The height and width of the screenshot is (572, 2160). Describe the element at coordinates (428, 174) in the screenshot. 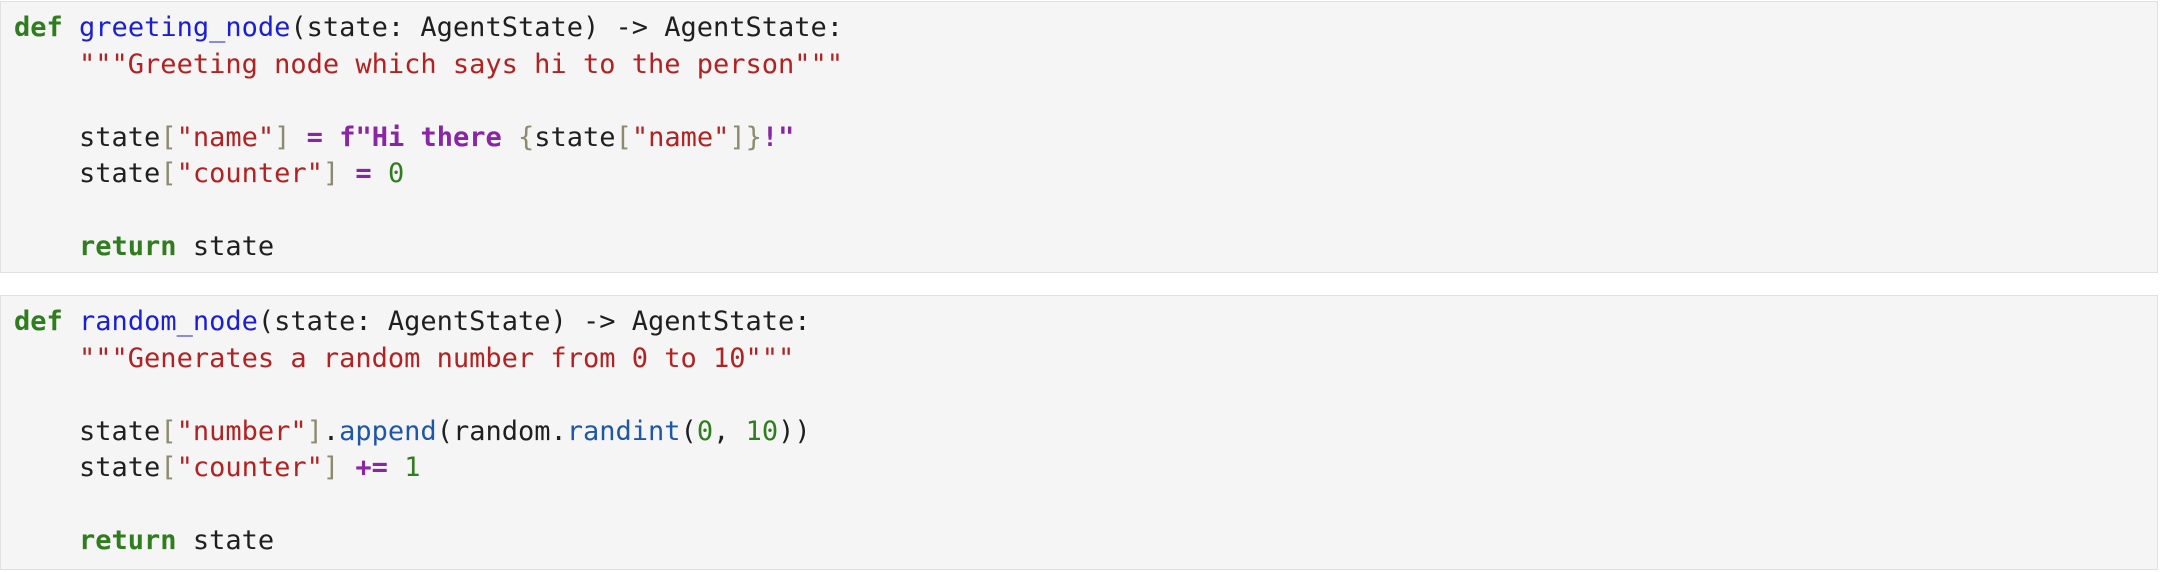

I see `code-line: state["counter"] = 0` at that location.